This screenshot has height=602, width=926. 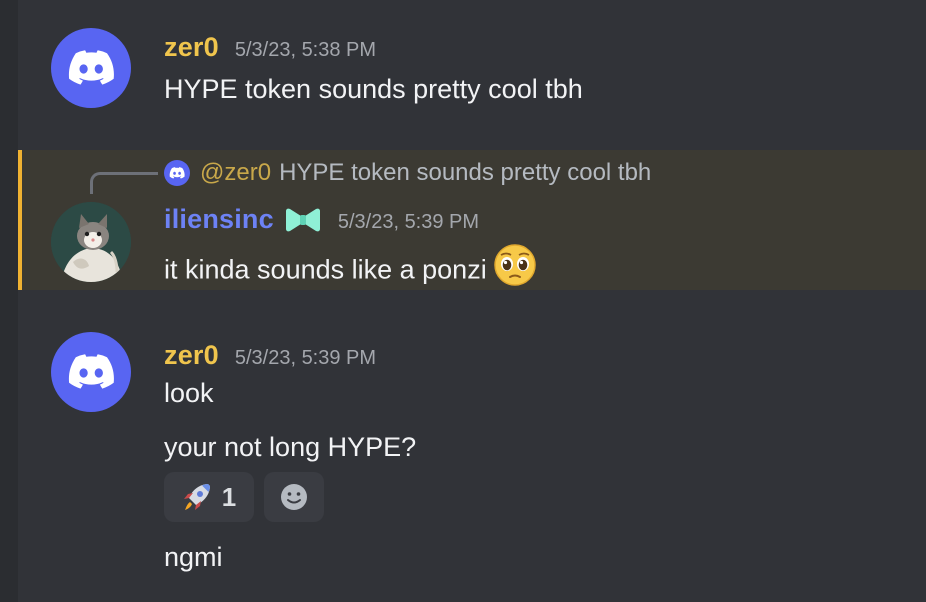 What do you see at coordinates (290, 447) in the screenshot?
I see `message-text: your not long HYPE?` at bounding box center [290, 447].